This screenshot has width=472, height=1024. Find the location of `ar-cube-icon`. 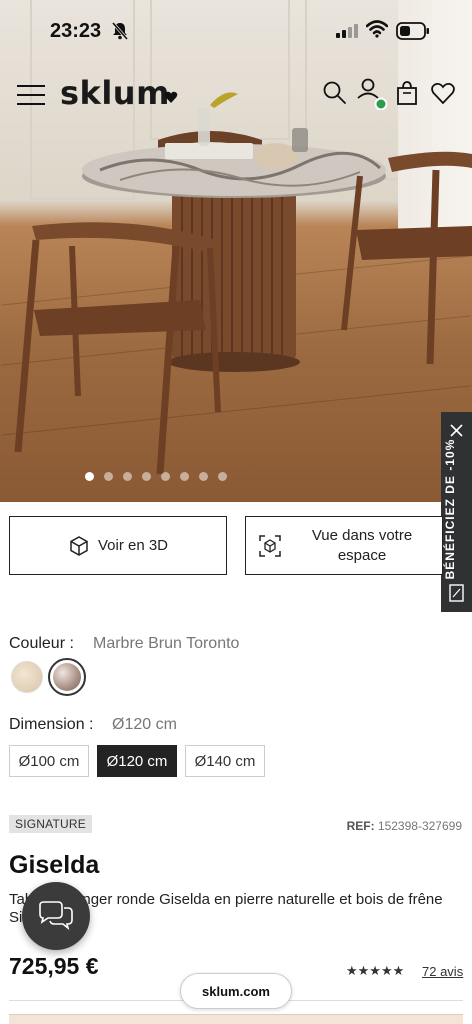

ar-cube-icon is located at coordinates (270, 545).